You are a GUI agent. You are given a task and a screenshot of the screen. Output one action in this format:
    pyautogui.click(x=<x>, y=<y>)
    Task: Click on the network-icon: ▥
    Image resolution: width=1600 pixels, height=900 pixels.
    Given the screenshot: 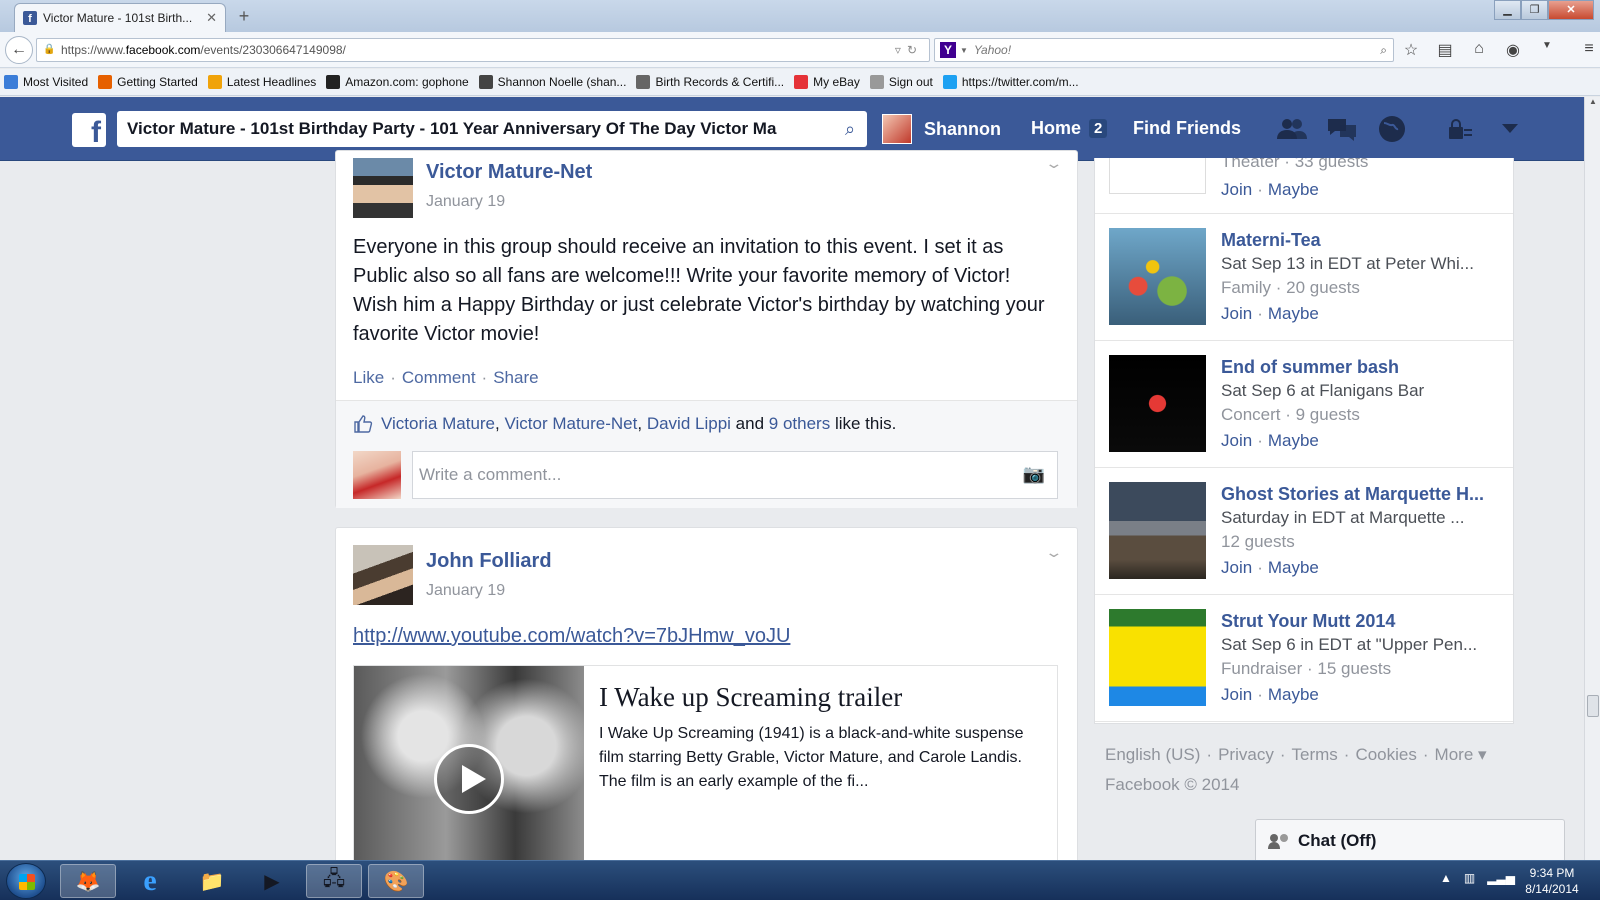 What is the action you would take?
    pyautogui.click(x=1469, y=878)
    